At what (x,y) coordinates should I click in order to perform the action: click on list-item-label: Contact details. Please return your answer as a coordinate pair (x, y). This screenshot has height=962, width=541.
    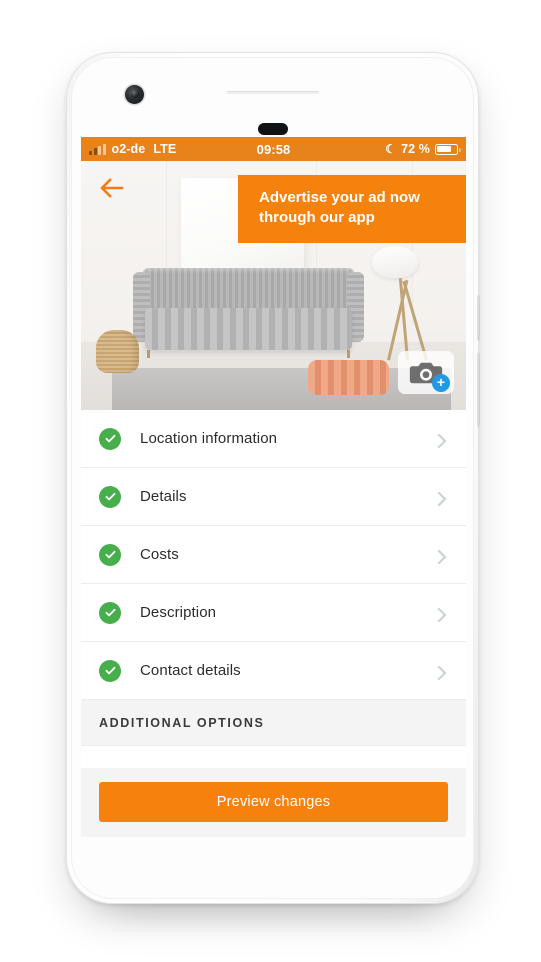
    Looking at the image, I should click on (190, 670).